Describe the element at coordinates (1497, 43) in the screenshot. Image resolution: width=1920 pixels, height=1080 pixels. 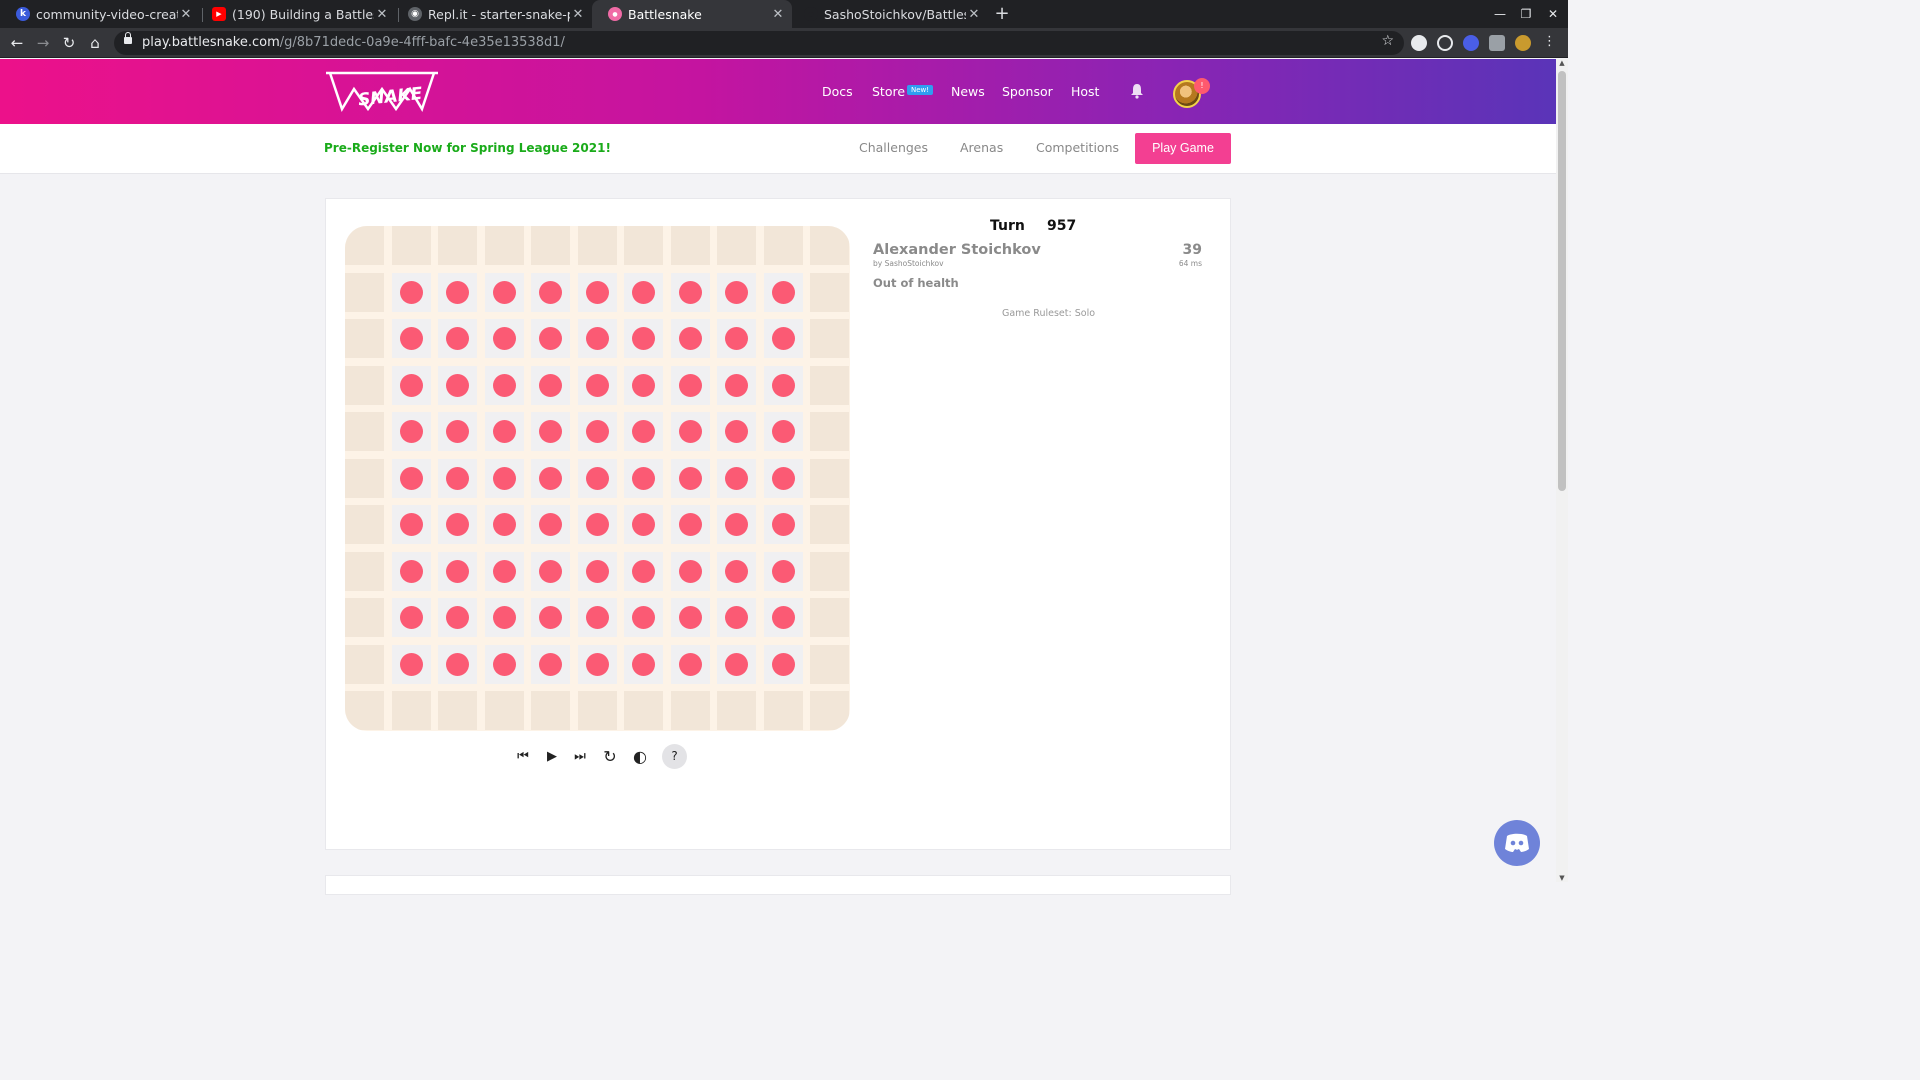
I see `puzzle-icon` at that location.